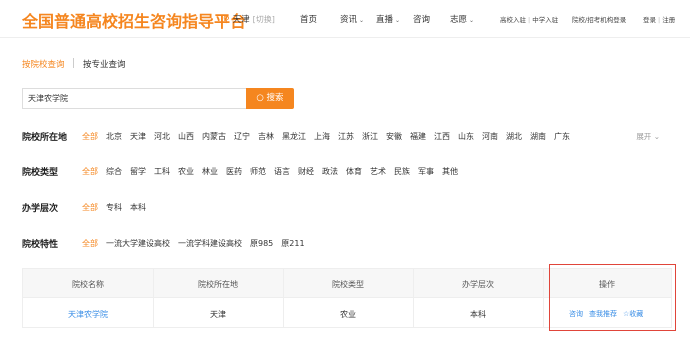 The width and height of the screenshot is (690, 341). Describe the element at coordinates (162, 136) in the screenshot. I see `filter-option: 河北` at that location.